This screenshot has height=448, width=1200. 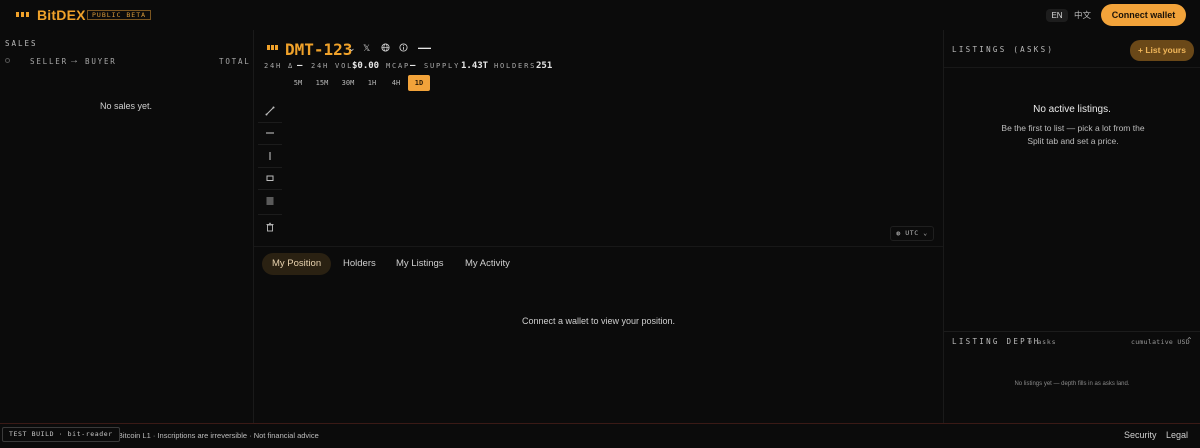 I want to click on security-link: Security, so click(x=1140, y=435).